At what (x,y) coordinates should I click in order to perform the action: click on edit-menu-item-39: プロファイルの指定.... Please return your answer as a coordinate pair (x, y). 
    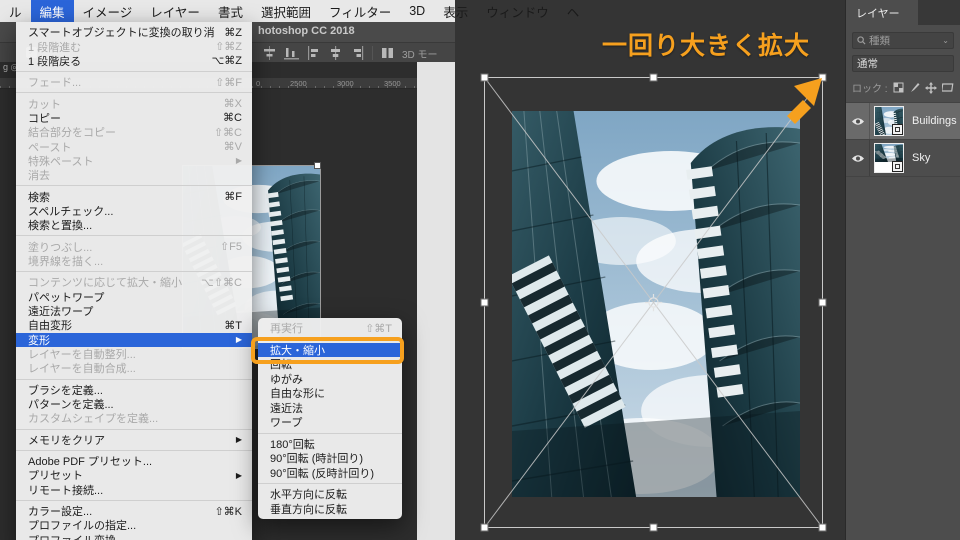
    Looking at the image, I should click on (134, 525).